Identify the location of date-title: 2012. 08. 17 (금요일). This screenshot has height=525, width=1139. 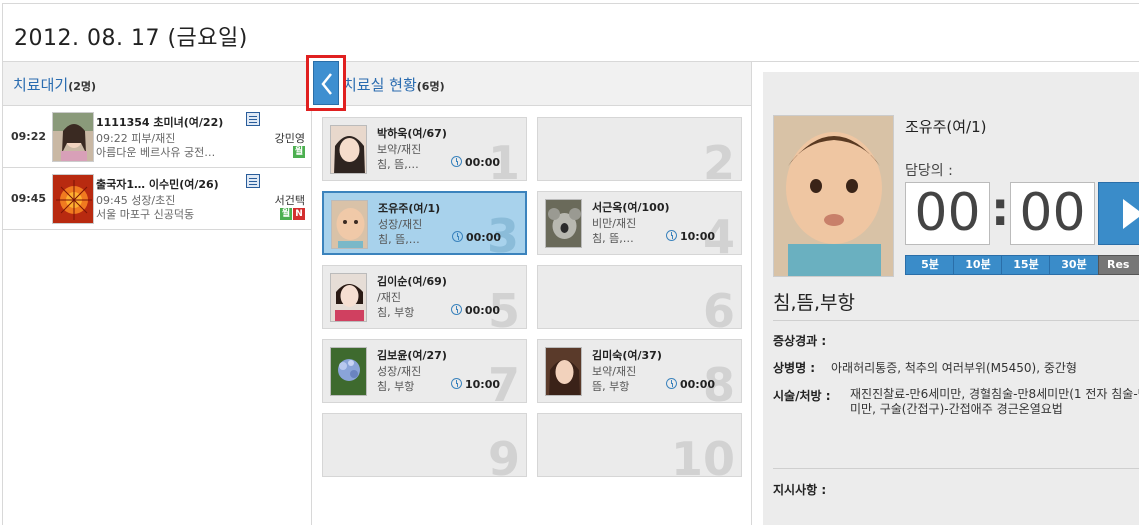
(131, 38).